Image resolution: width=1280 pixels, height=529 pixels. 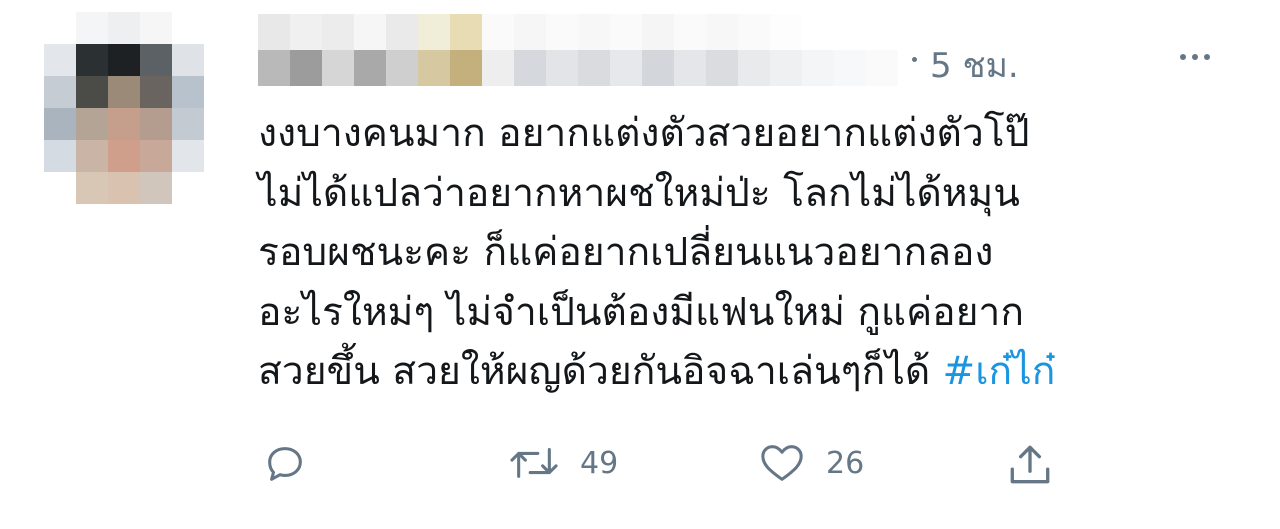 I want to click on retweet-button: 49, so click(x=562, y=463).